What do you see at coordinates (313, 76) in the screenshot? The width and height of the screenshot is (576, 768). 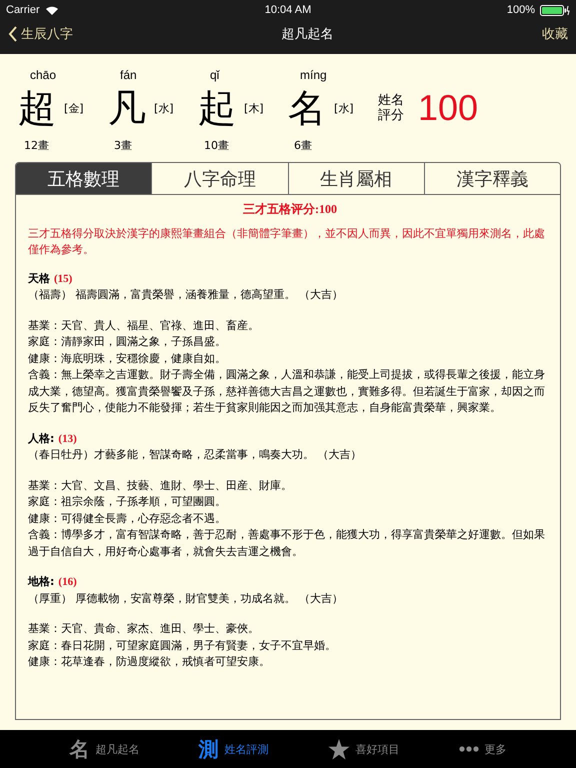 I see `pinyin-label: míng` at bounding box center [313, 76].